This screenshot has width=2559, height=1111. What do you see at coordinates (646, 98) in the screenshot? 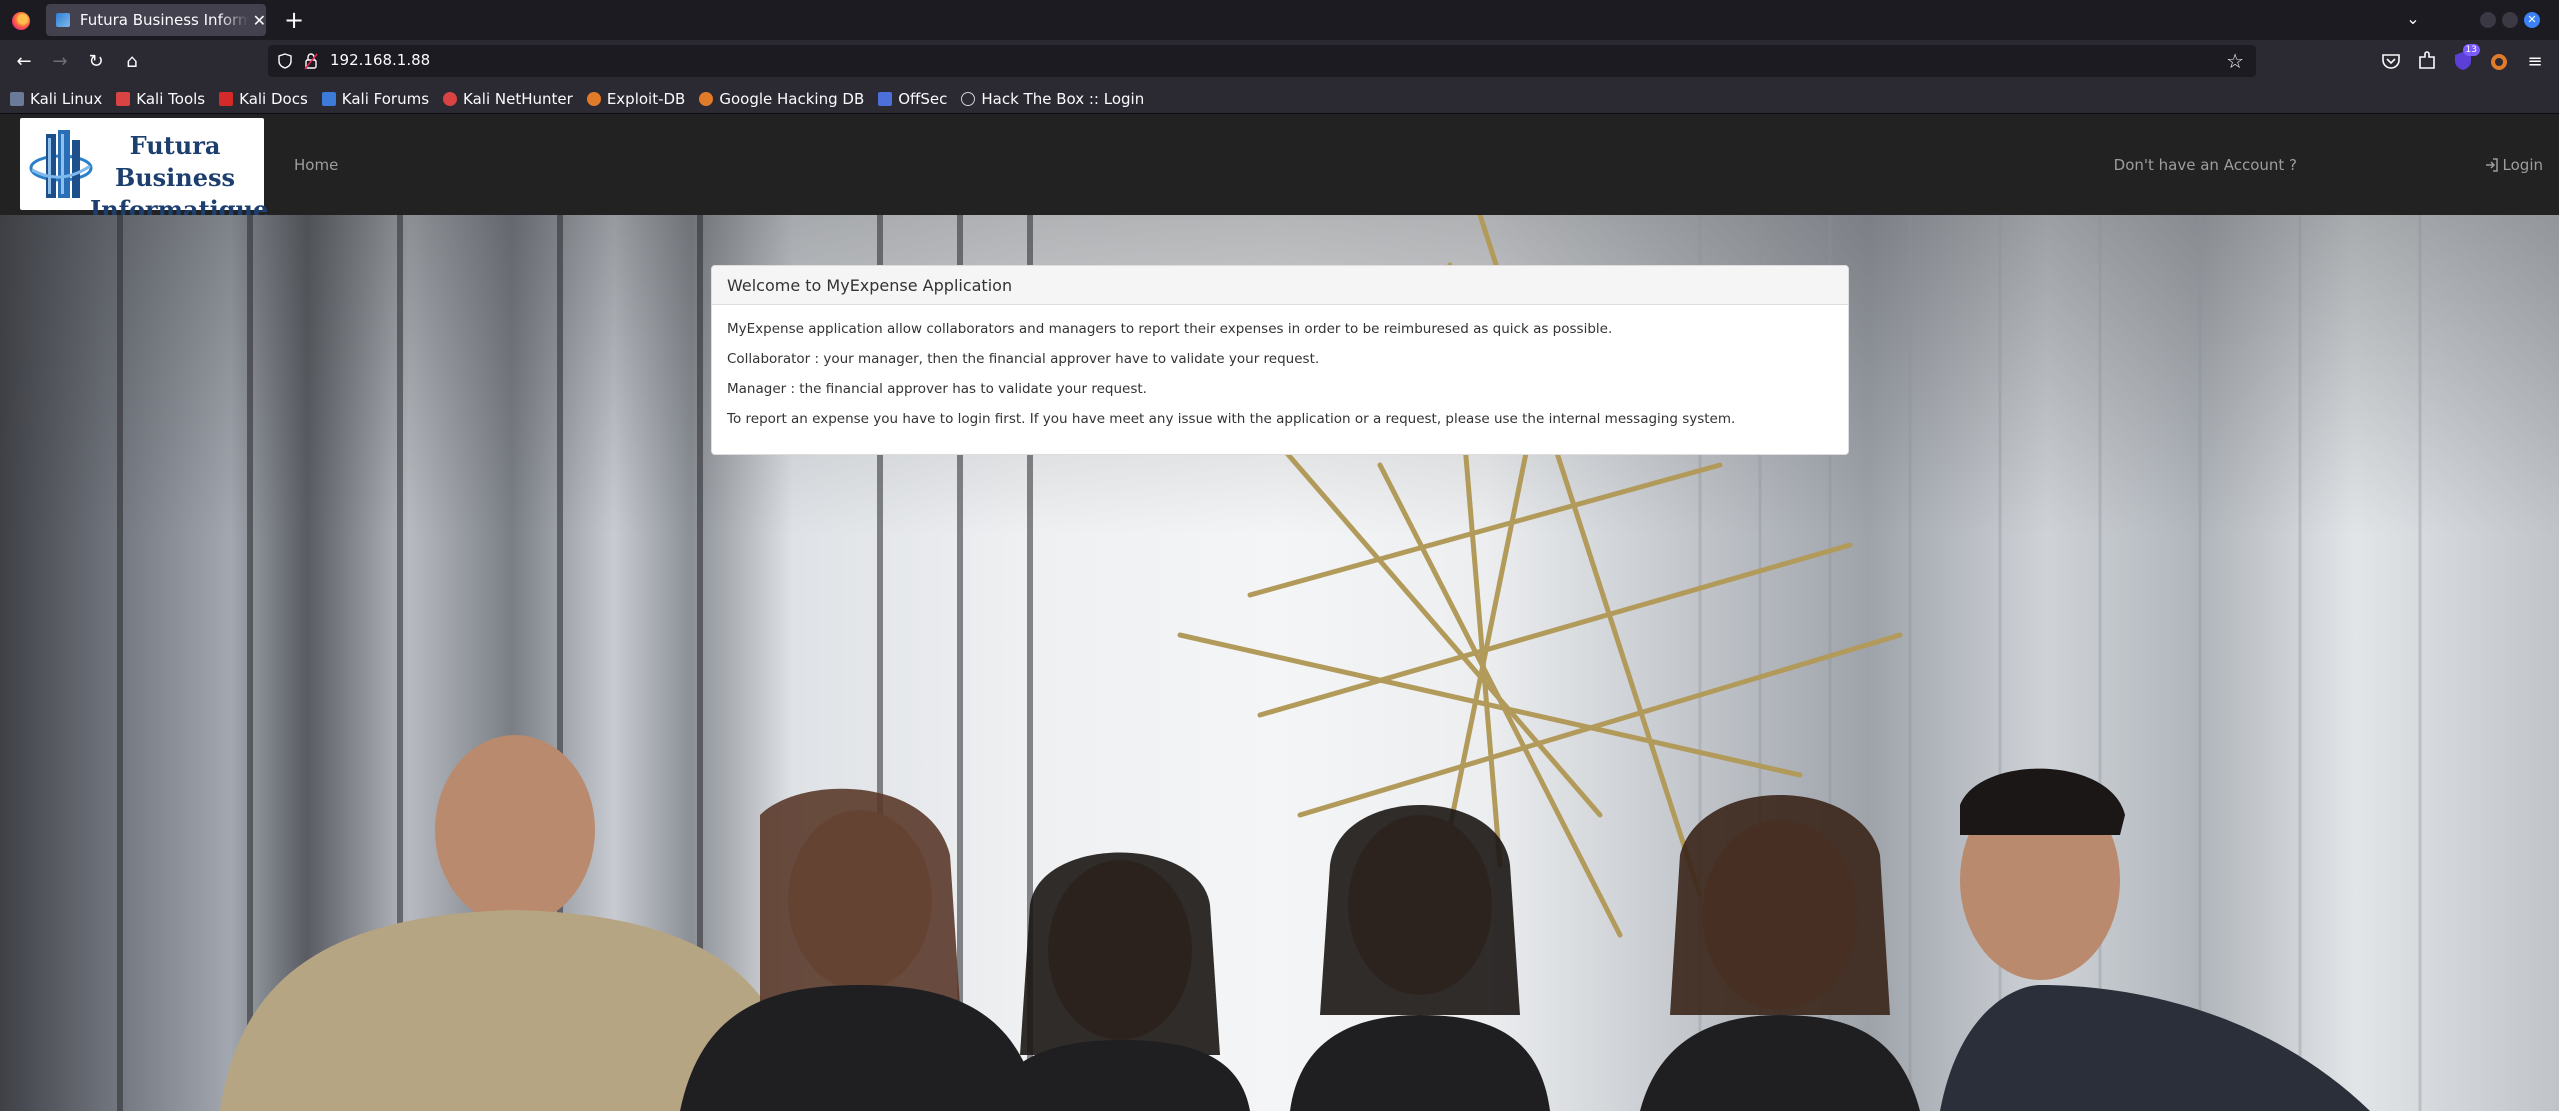
I see `bookmark-label: Exploit-DB` at bounding box center [646, 98].